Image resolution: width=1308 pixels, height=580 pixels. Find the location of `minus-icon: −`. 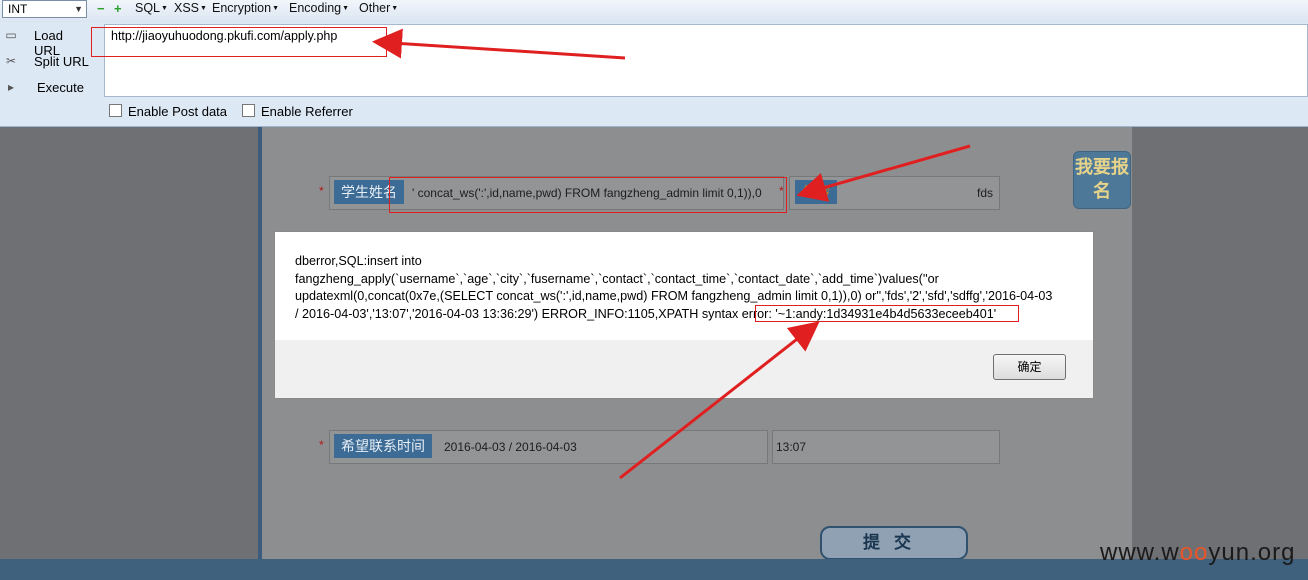

minus-icon: − is located at coordinates (101, 9).